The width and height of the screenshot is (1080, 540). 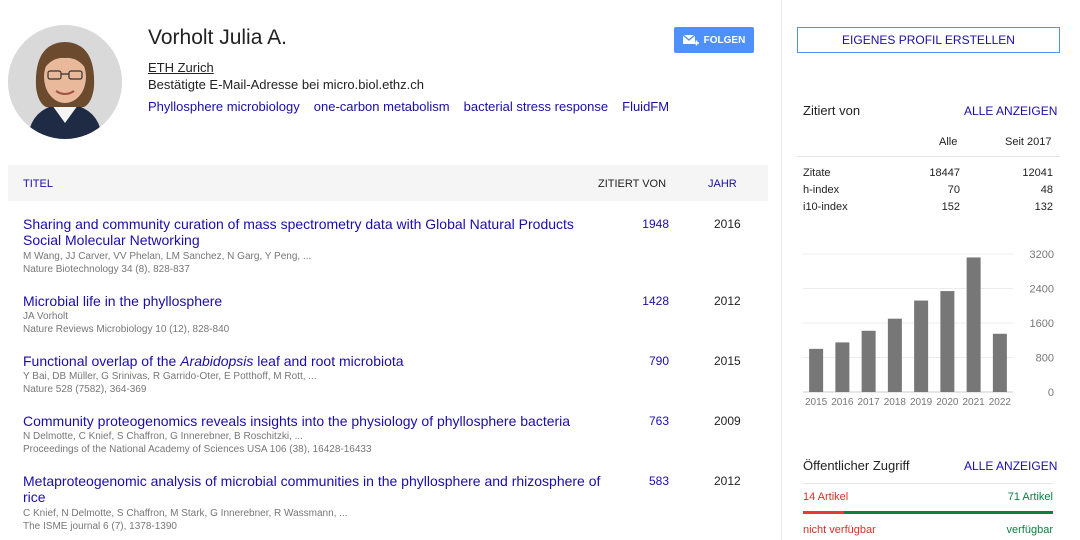 What do you see at coordinates (1028, 142) in the screenshot?
I see `col-since: Seit 2017` at bounding box center [1028, 142].